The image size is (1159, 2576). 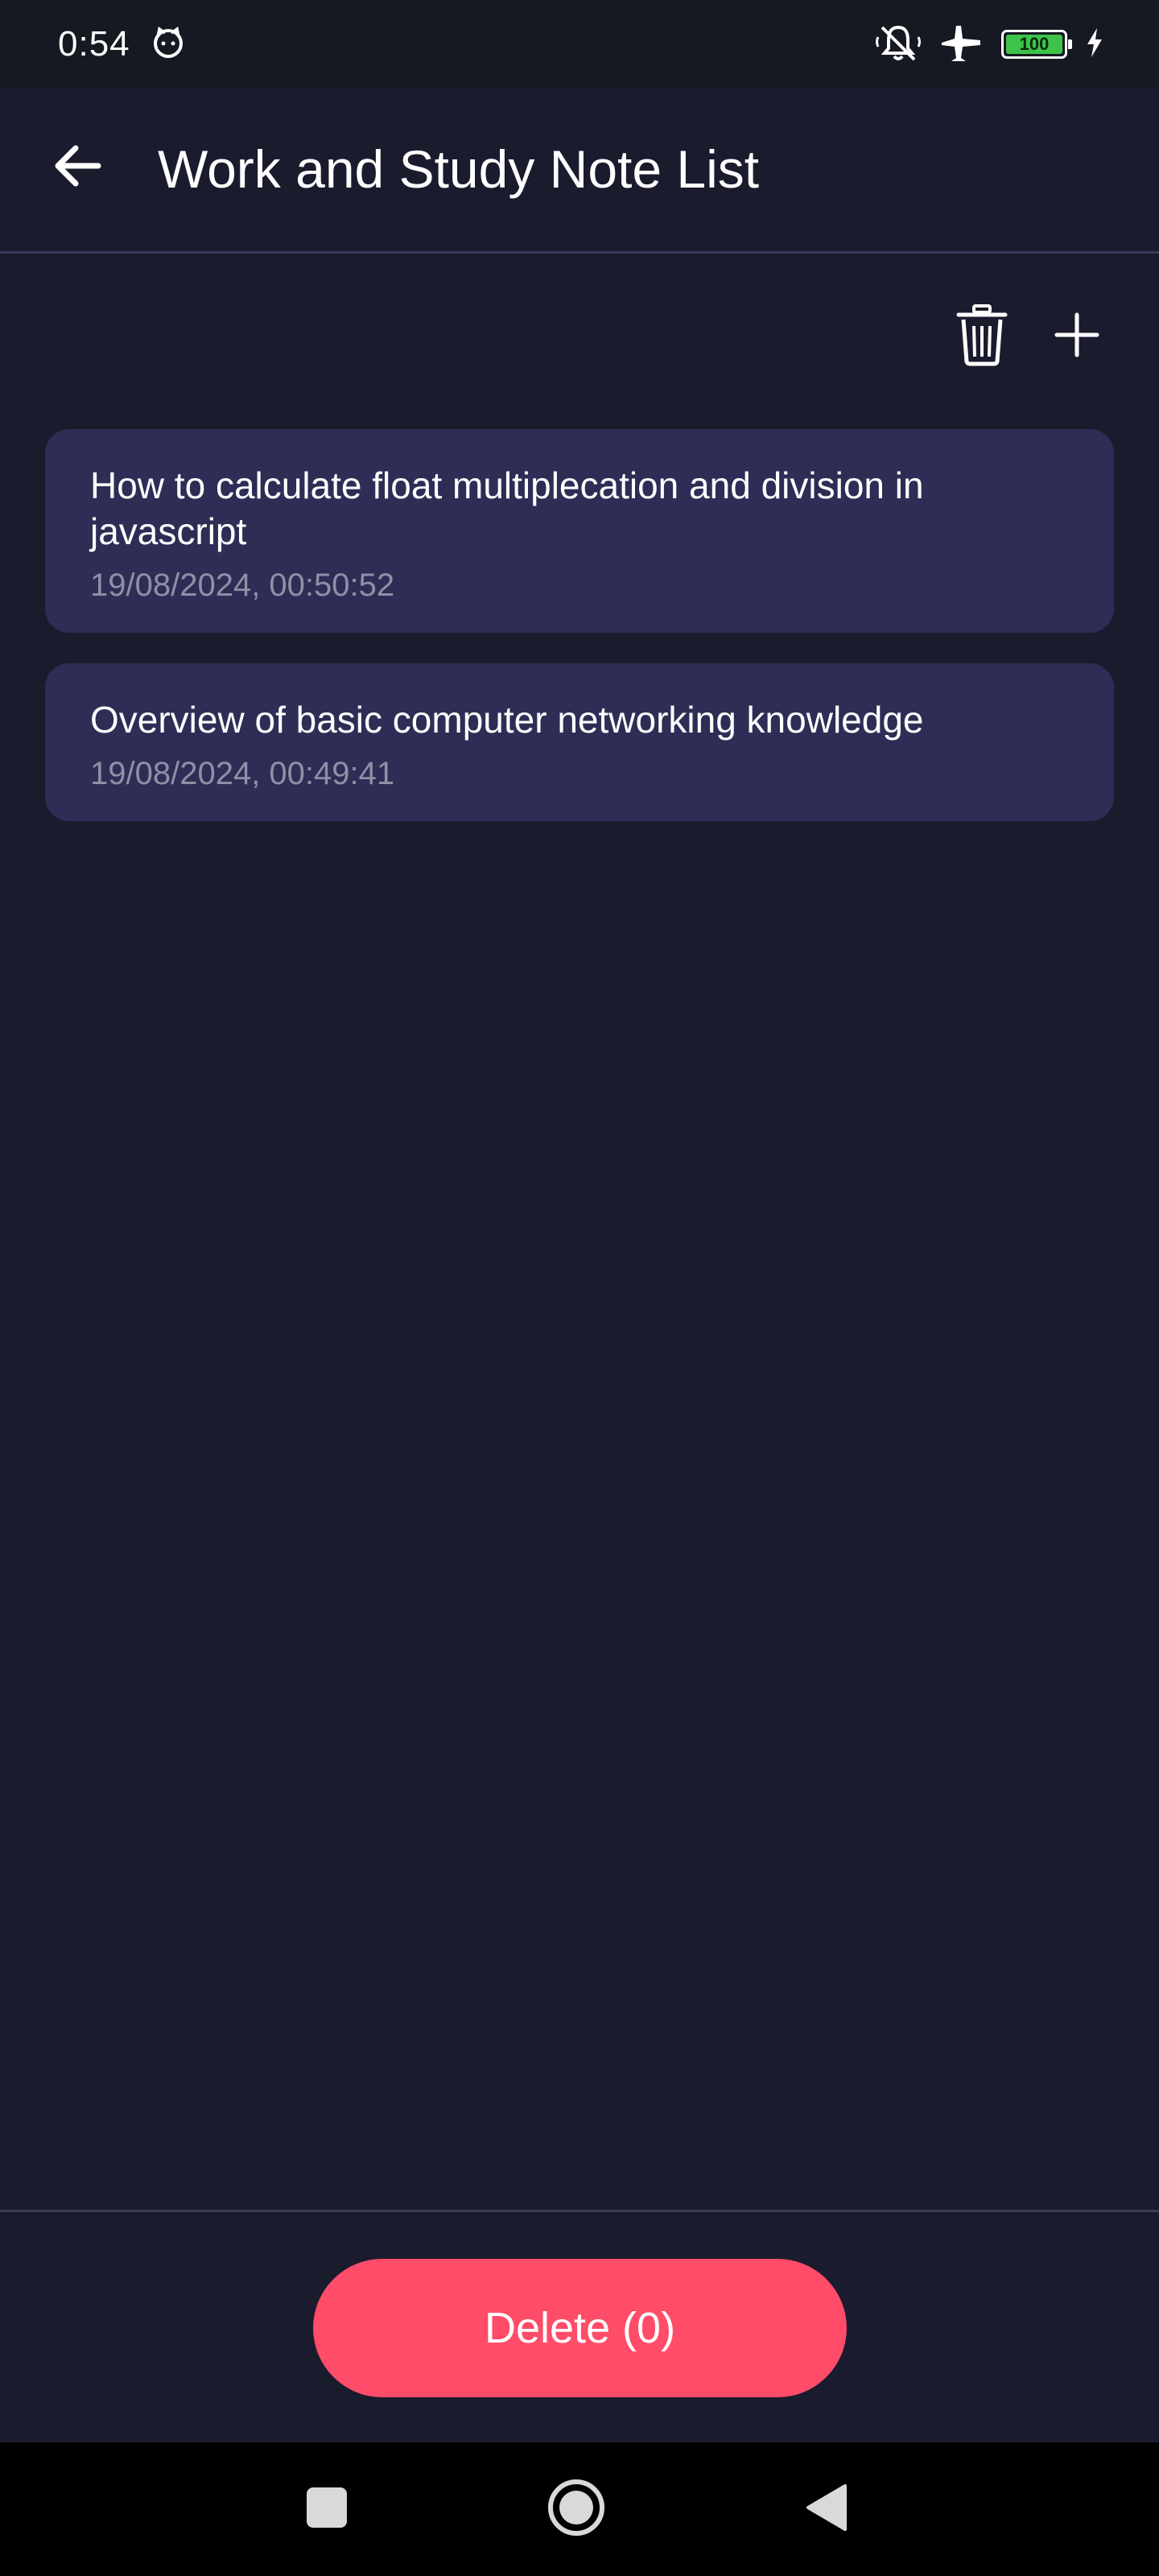 I want to click on note-timestamp: 19/08/2024, 00:50:52, so click(x=242, y=585).